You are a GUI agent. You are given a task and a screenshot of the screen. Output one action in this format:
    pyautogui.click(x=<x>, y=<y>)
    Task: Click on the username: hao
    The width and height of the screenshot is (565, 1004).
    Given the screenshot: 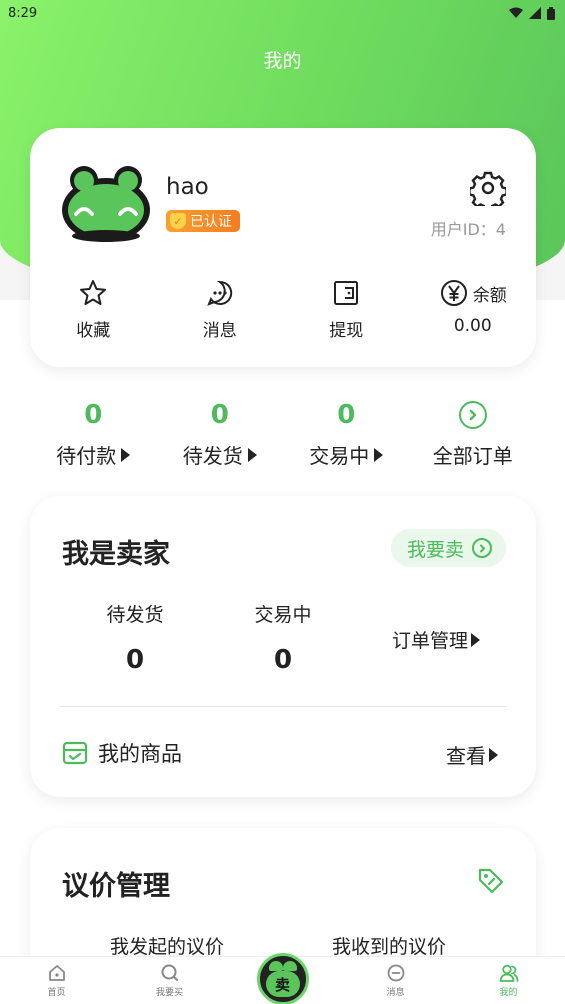 What is the action you would take?
    pyautogui.click(x=187, y=187)
    